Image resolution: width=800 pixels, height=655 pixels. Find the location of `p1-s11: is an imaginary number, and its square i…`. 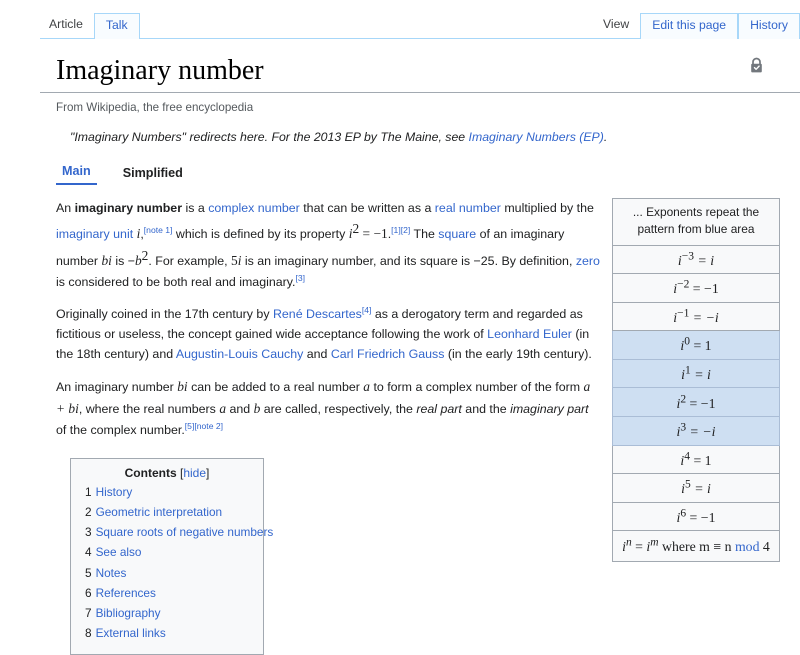

p1-s11: is an imaginary number, and its square i… is located at coordinates (408, 261).